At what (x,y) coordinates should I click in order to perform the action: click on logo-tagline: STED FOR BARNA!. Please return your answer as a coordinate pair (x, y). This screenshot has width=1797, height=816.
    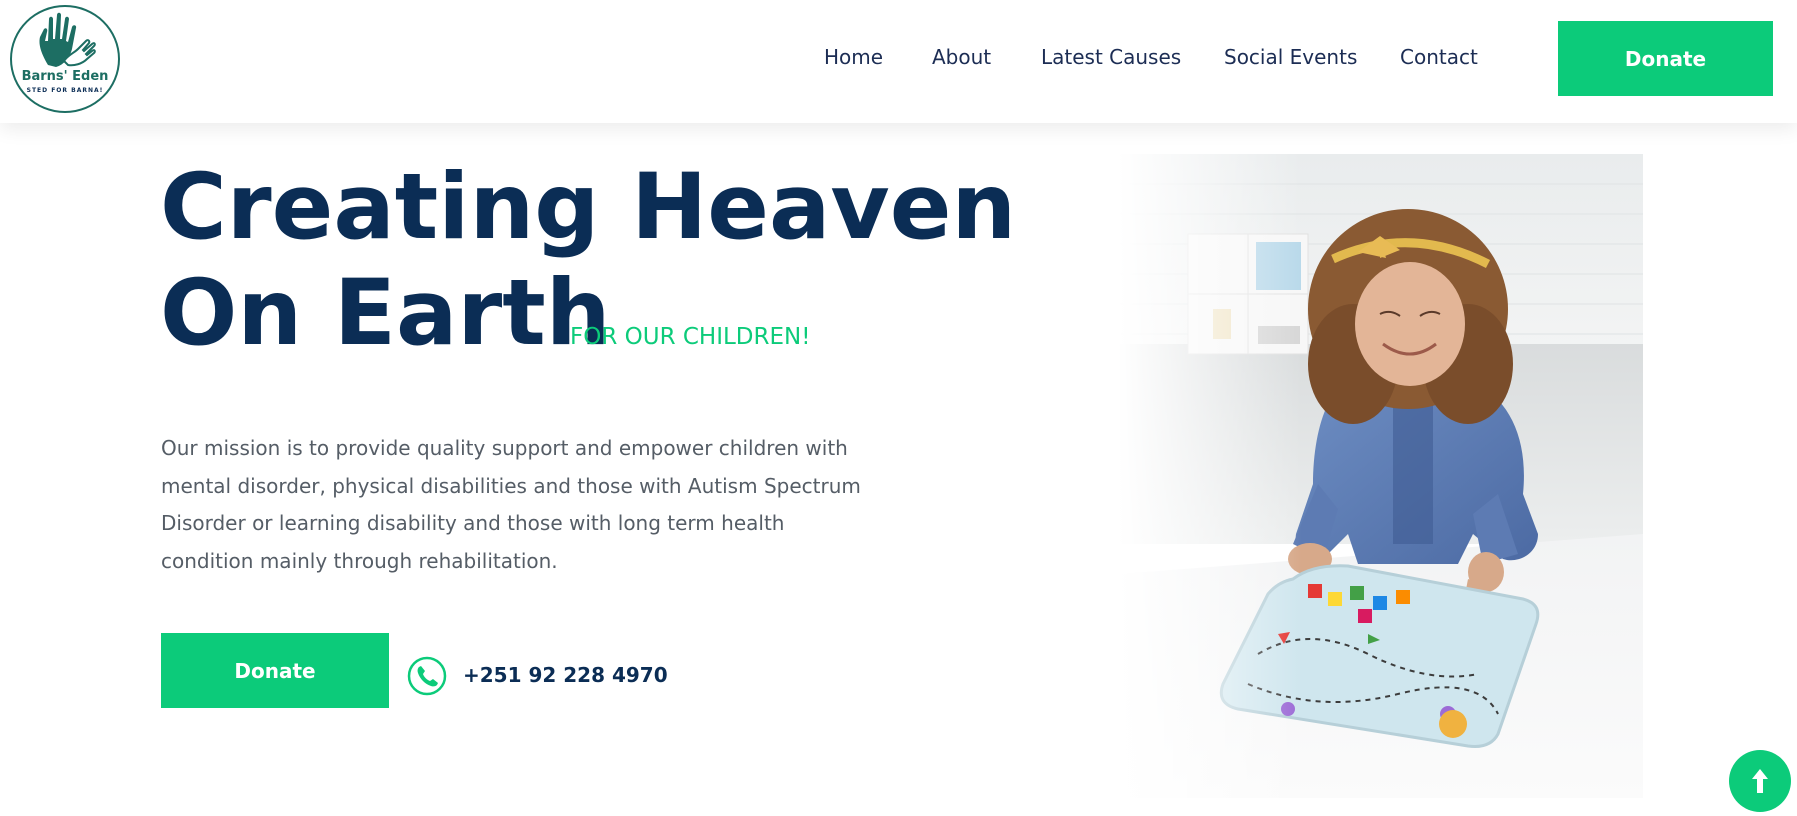
    Looking at the image, I should click on (65, 90).